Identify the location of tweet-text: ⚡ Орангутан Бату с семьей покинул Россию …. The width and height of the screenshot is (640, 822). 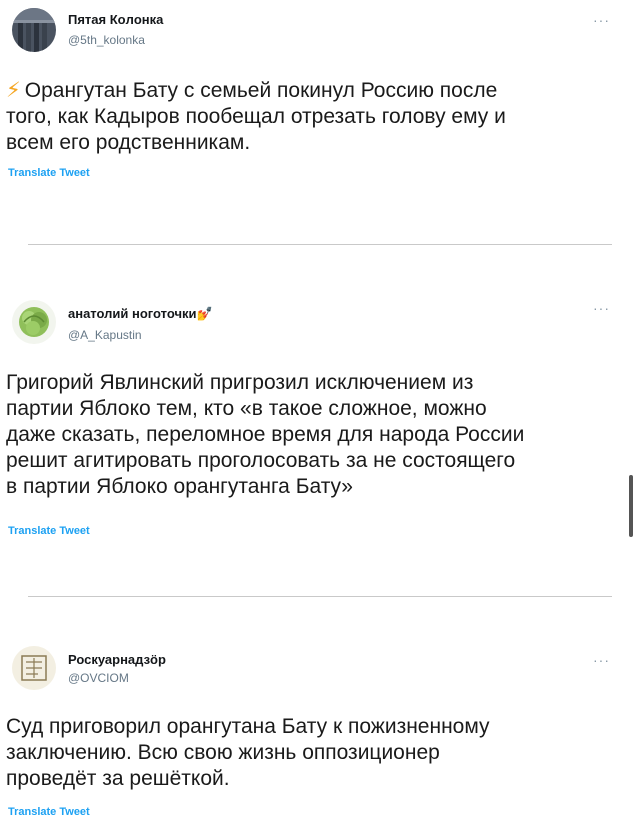
(316, 117).